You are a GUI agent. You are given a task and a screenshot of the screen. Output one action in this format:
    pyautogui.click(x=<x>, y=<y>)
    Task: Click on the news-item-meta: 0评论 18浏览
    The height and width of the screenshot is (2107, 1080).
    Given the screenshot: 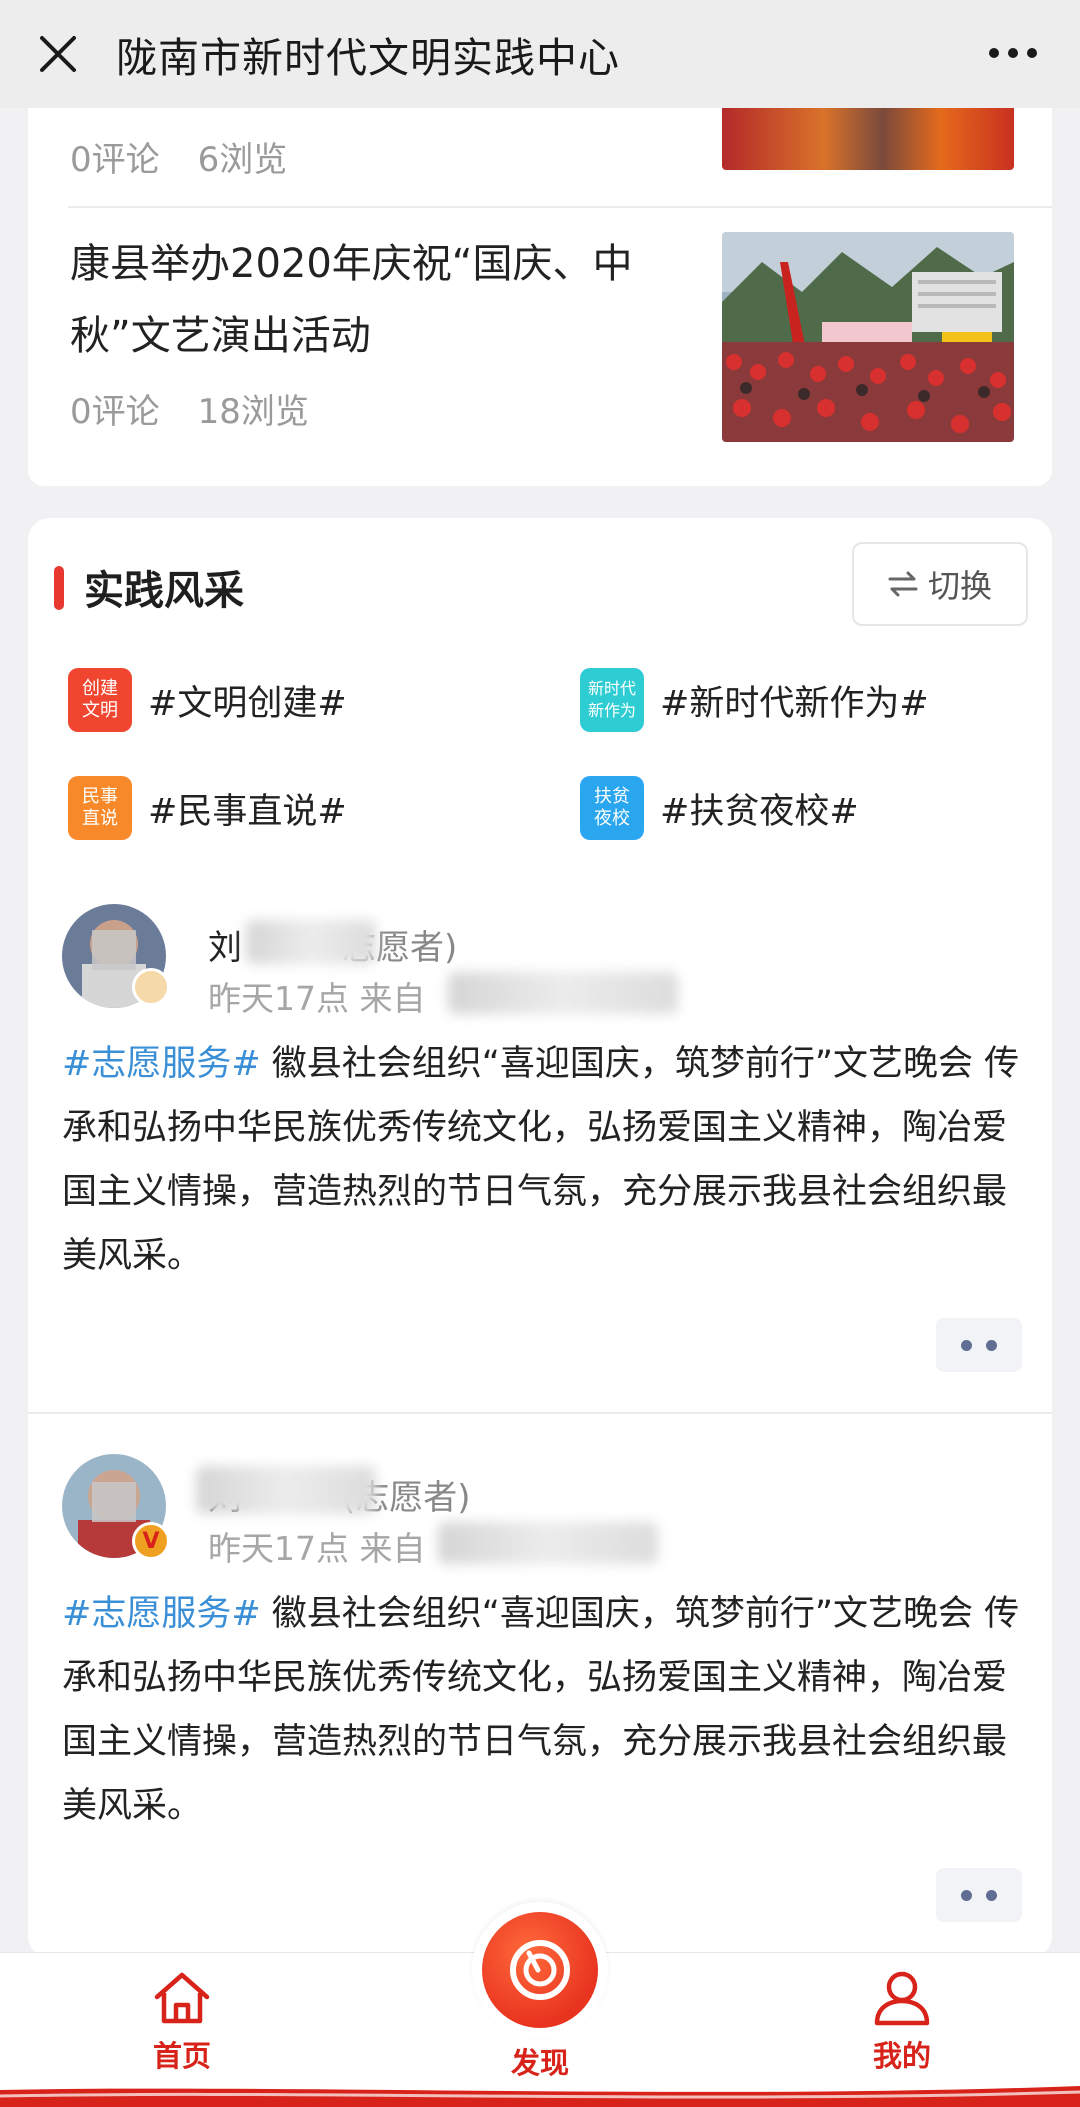 What is the action you would take?
    pyautogui.click(x=189, y=408)
    